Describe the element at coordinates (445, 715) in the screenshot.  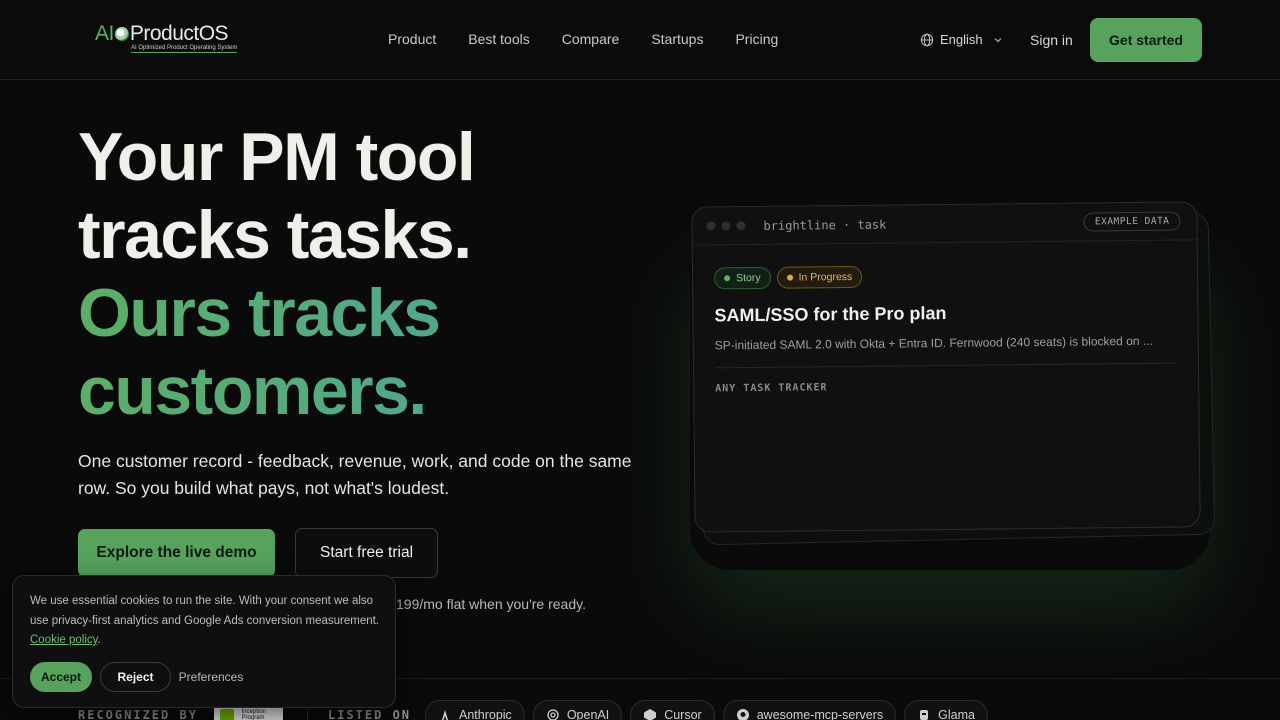
I see `anthropic-icon` at that location.